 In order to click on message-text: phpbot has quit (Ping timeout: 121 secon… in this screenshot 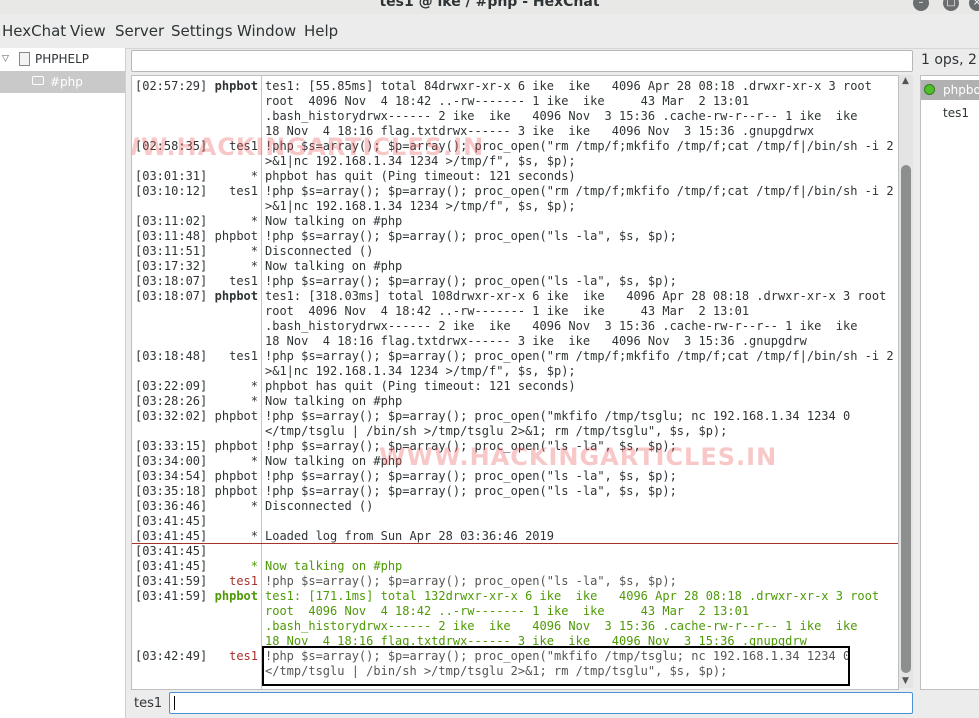, I will do `click(420, 386)`.